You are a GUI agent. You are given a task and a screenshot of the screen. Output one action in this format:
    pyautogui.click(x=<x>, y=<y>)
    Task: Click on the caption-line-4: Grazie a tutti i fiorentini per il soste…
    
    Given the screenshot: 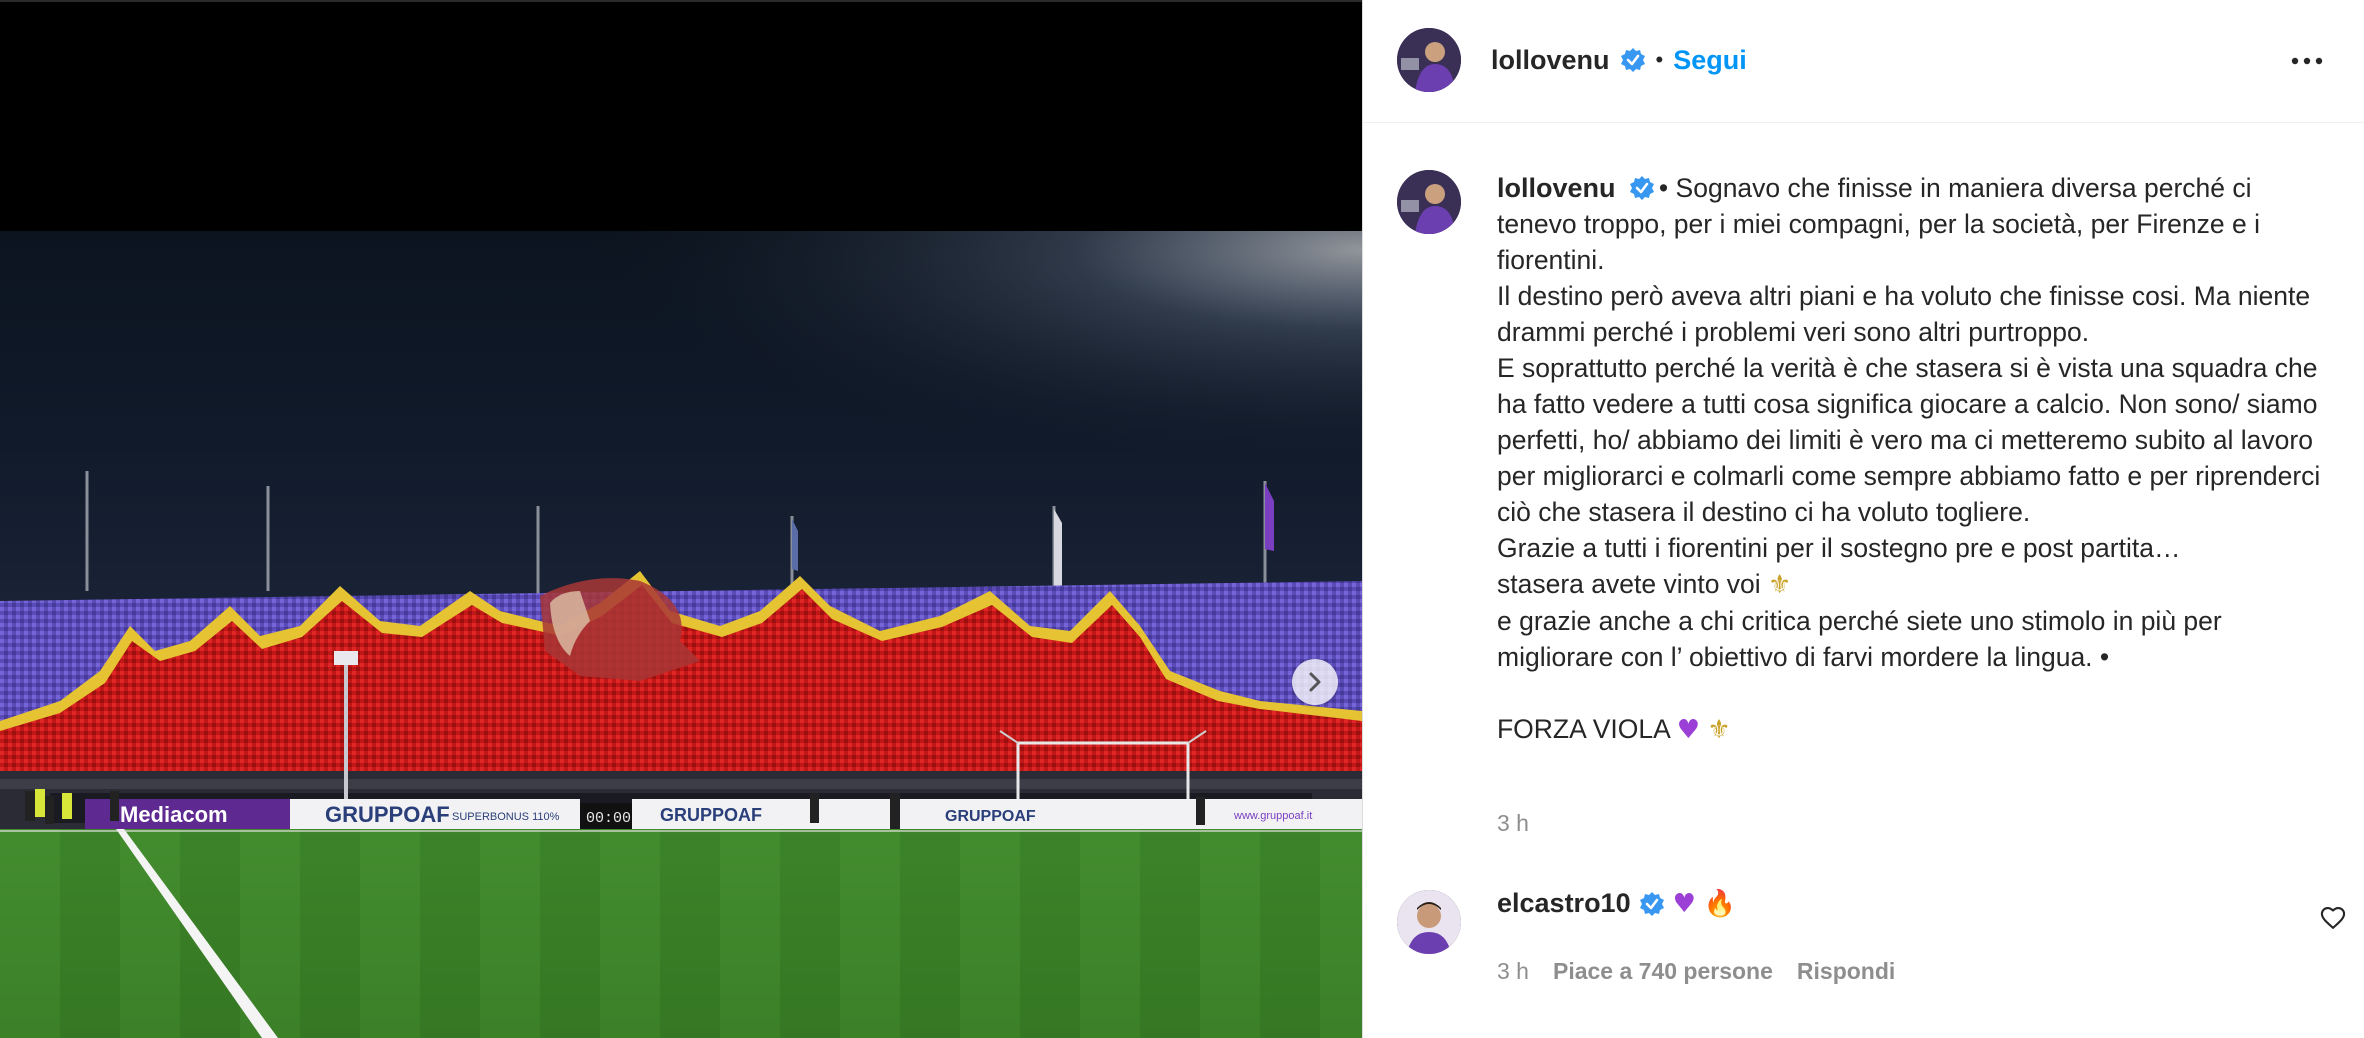 What is the action you would take?
    pyautogui.click(x=1839, y=548)
    